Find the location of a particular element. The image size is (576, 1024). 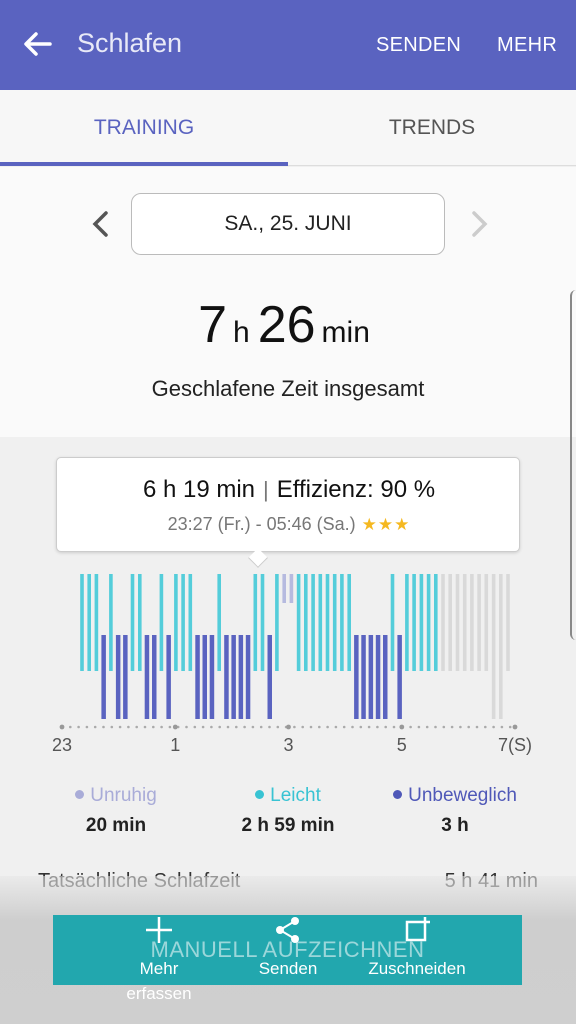

minutes-unit: min is located at coordinates (345, 332).